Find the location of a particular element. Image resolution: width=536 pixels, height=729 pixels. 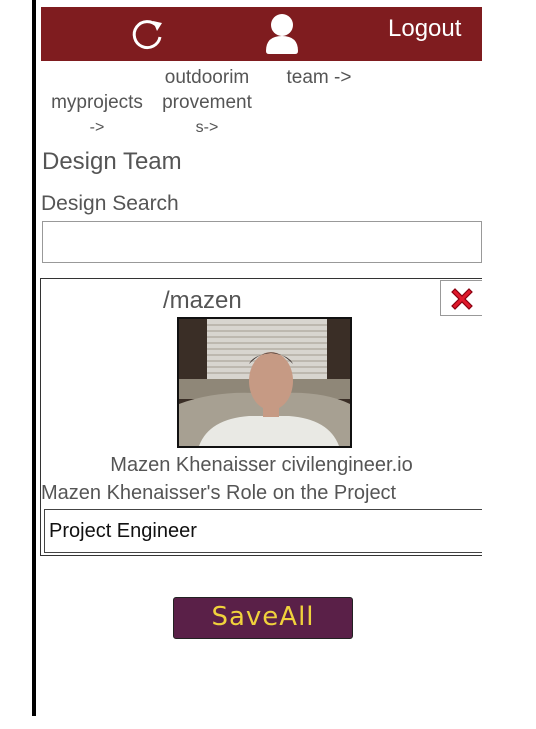

refresh-icon is located at coordinates (147, 35).